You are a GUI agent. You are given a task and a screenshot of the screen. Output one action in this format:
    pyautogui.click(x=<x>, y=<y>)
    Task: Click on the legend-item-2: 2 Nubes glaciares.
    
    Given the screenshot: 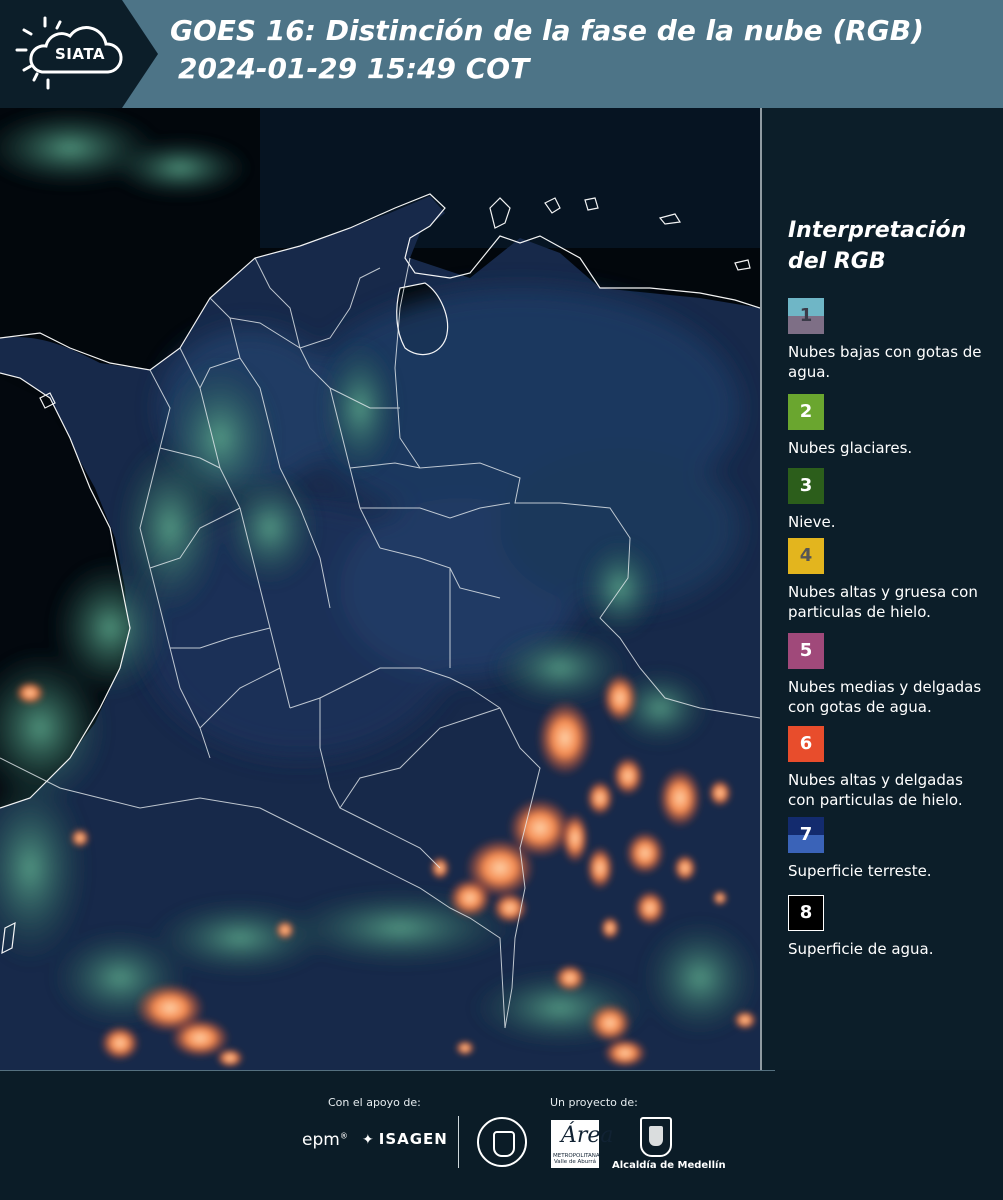 What is the action you would take?
    pyautogui.click(x=888, y=426)
    